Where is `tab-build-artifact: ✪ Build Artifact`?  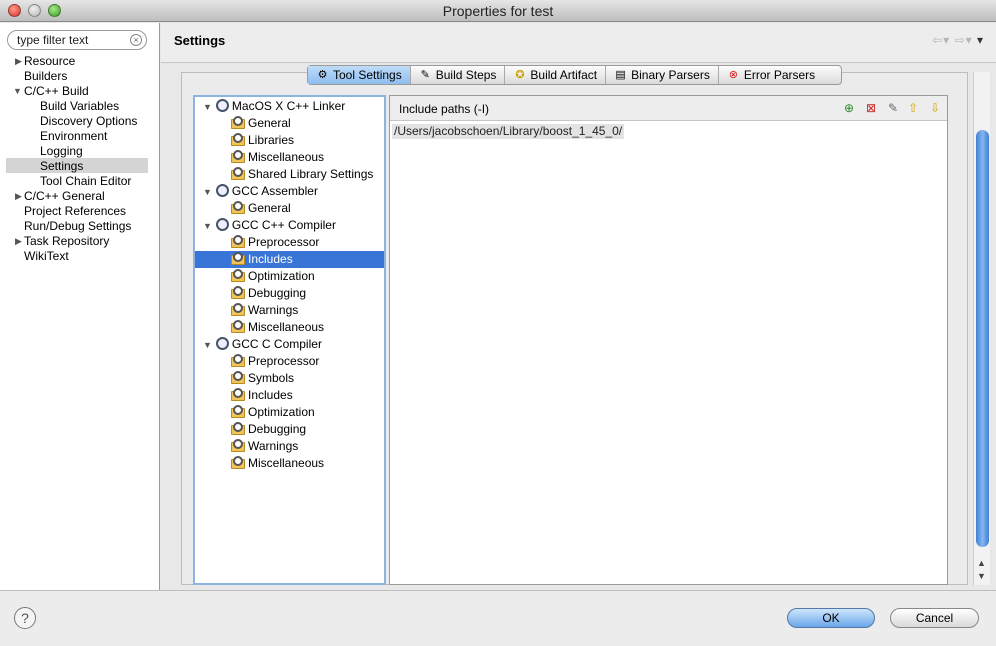 tab-build-artifact: ✪ Build Artifact is located at coordinates (556, 75).